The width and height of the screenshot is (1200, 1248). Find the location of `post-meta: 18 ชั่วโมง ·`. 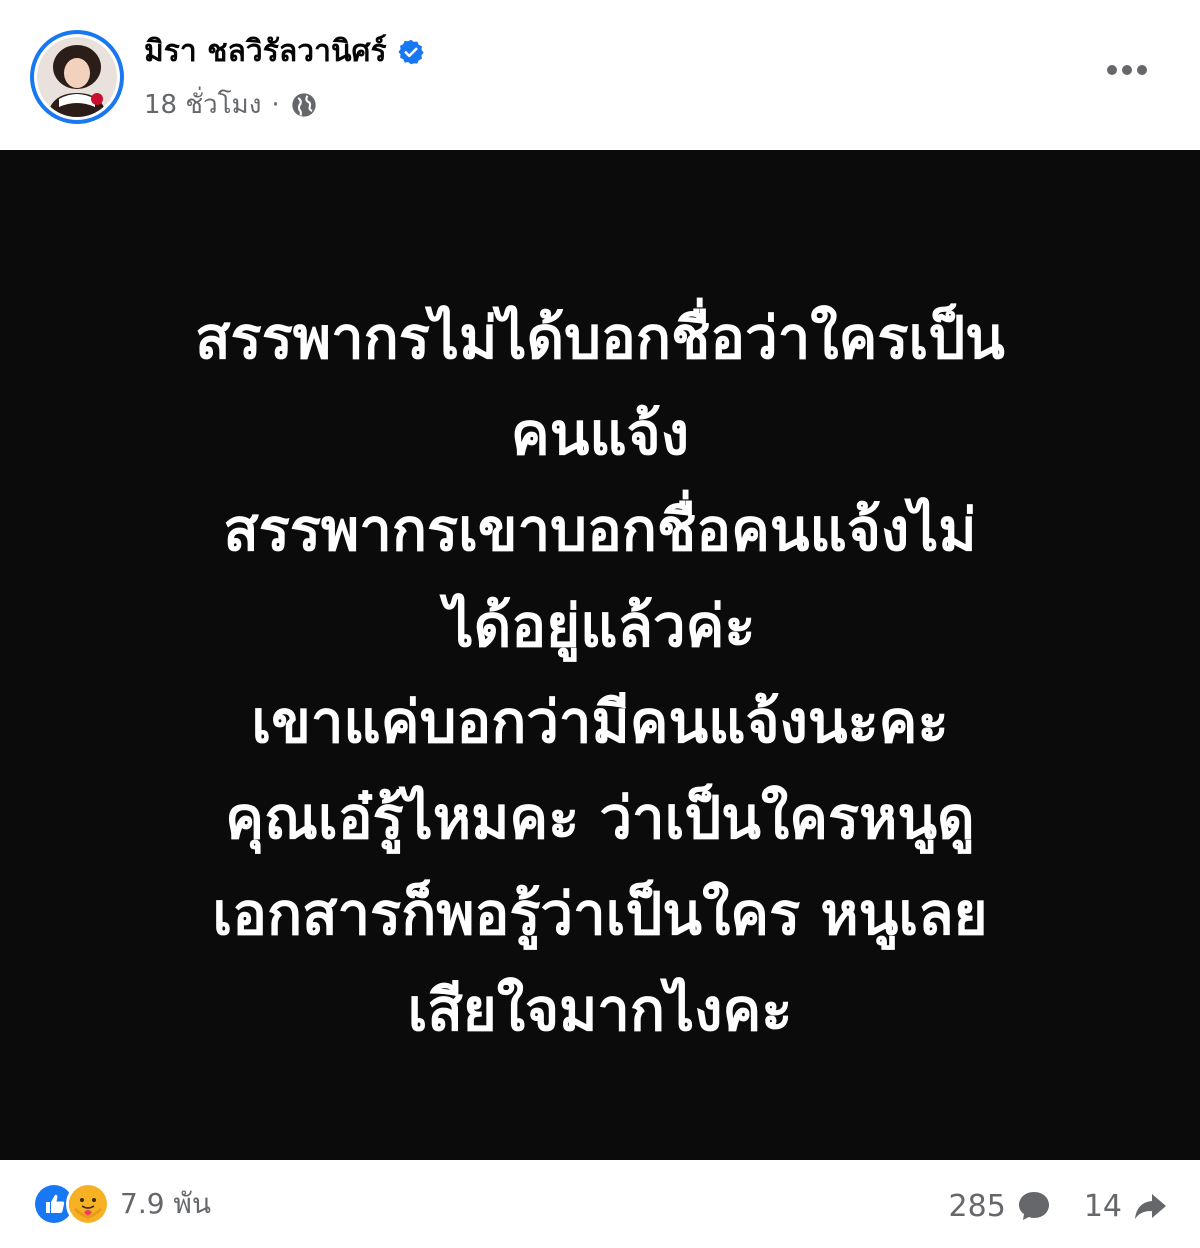

post-meta: 18 ชั่วโมง · is located at coordinates (231, 104).